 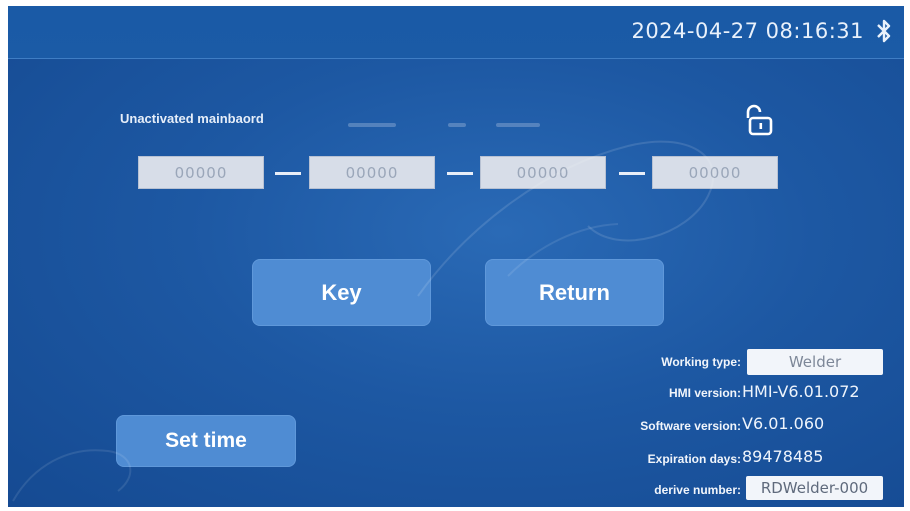 What do you see at coordinates (884, 31) in the screenshot?
I see `bluetooth-icon` at bounding box center [884, 31].